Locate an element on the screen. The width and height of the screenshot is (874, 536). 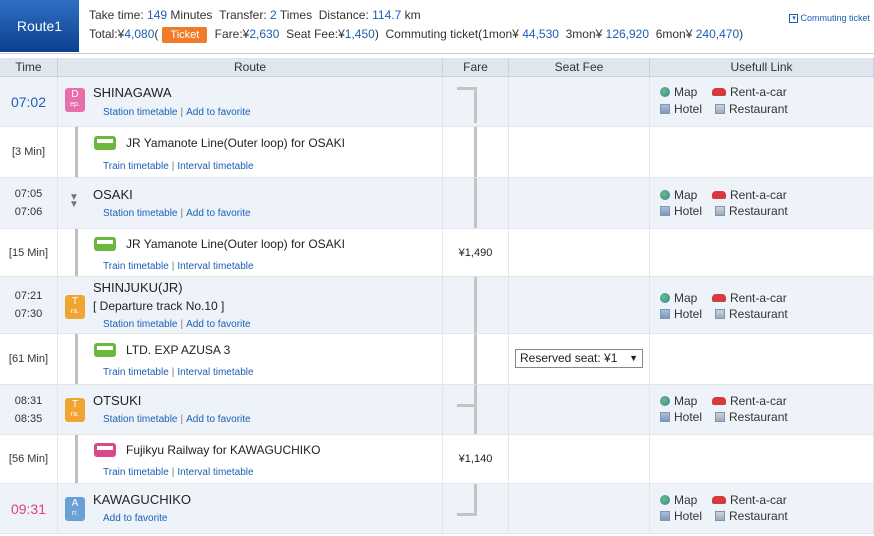
station-name: OTSUKI is located at coordinates (117, 400).